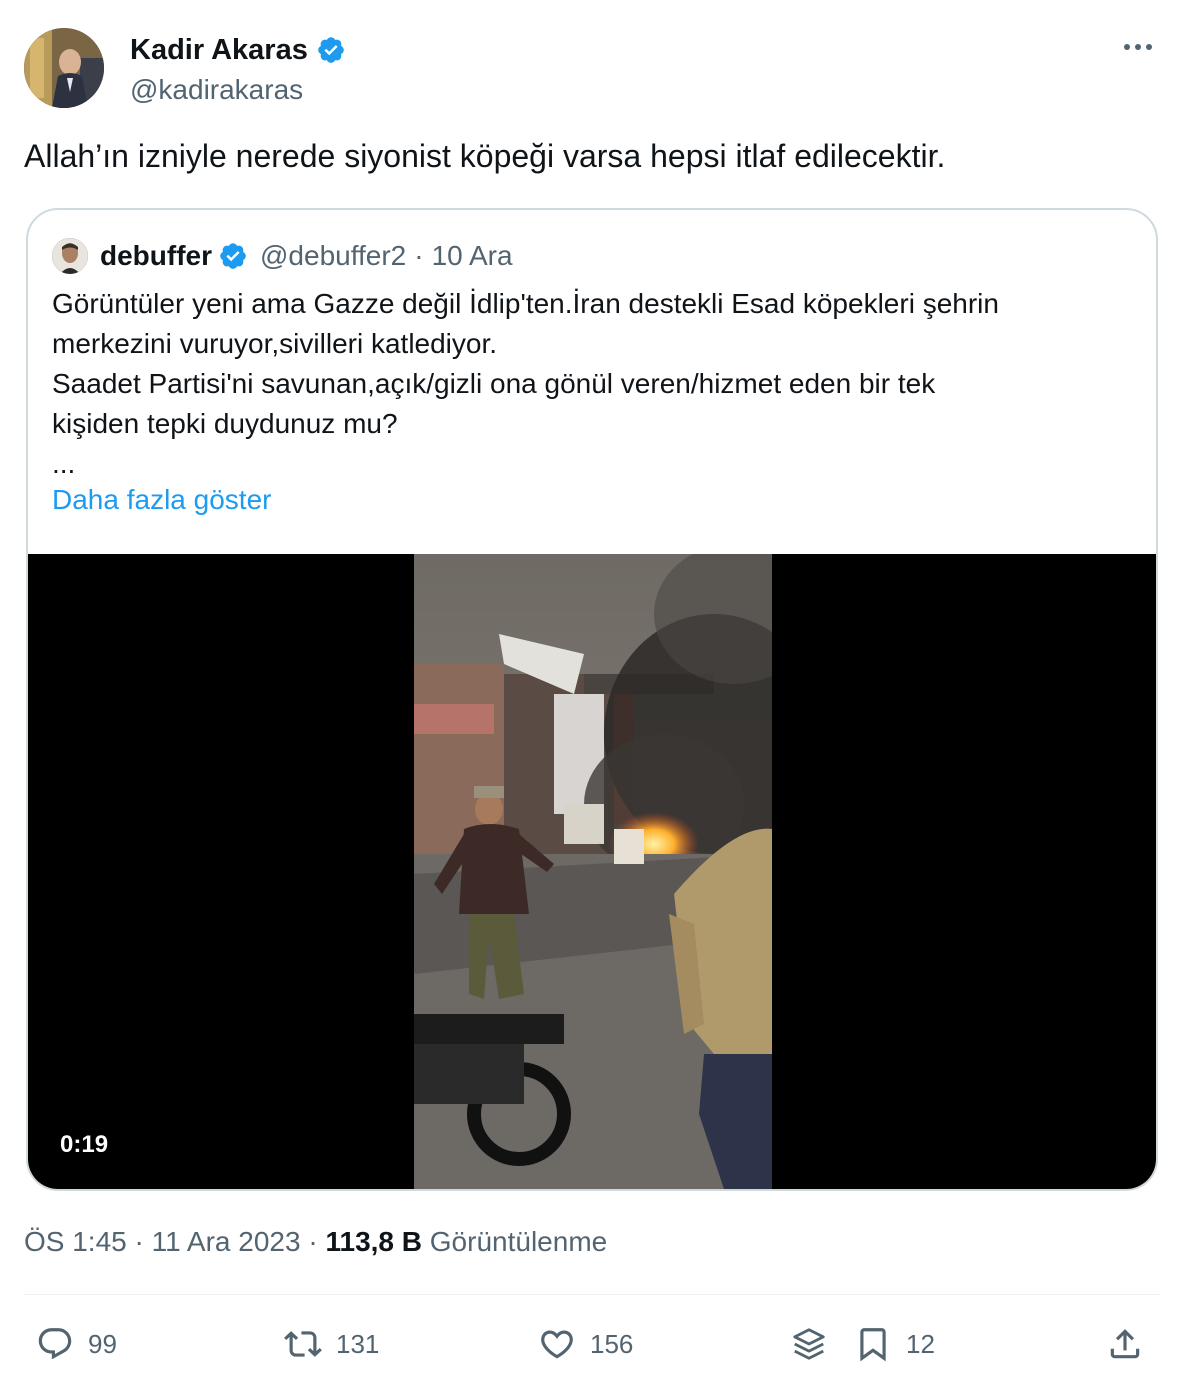 The image size is (1186, 1380). Describe the element at coordinates (920, 1343) in the screenshot. I see `bookmark-count: 12` at that location.